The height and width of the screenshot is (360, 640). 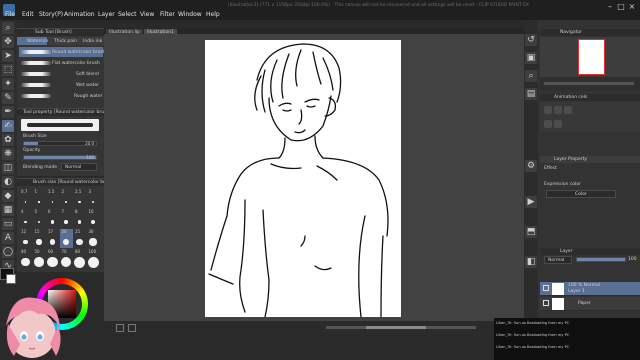 What do you see at coordinates (8, 84) in the screenshot?
I see `auto-select-tool-icon: ✦` at bounding box center [8, 84].